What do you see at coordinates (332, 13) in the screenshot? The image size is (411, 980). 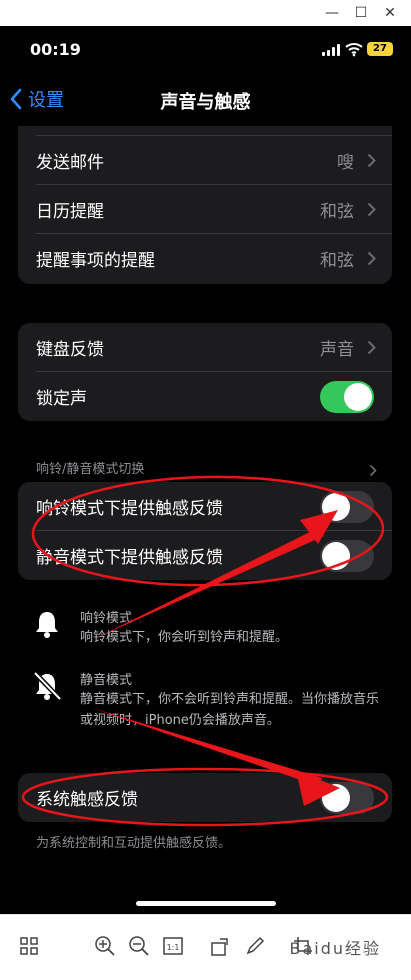 I see `minimize-icon: —` at bounding box center [332, 13].